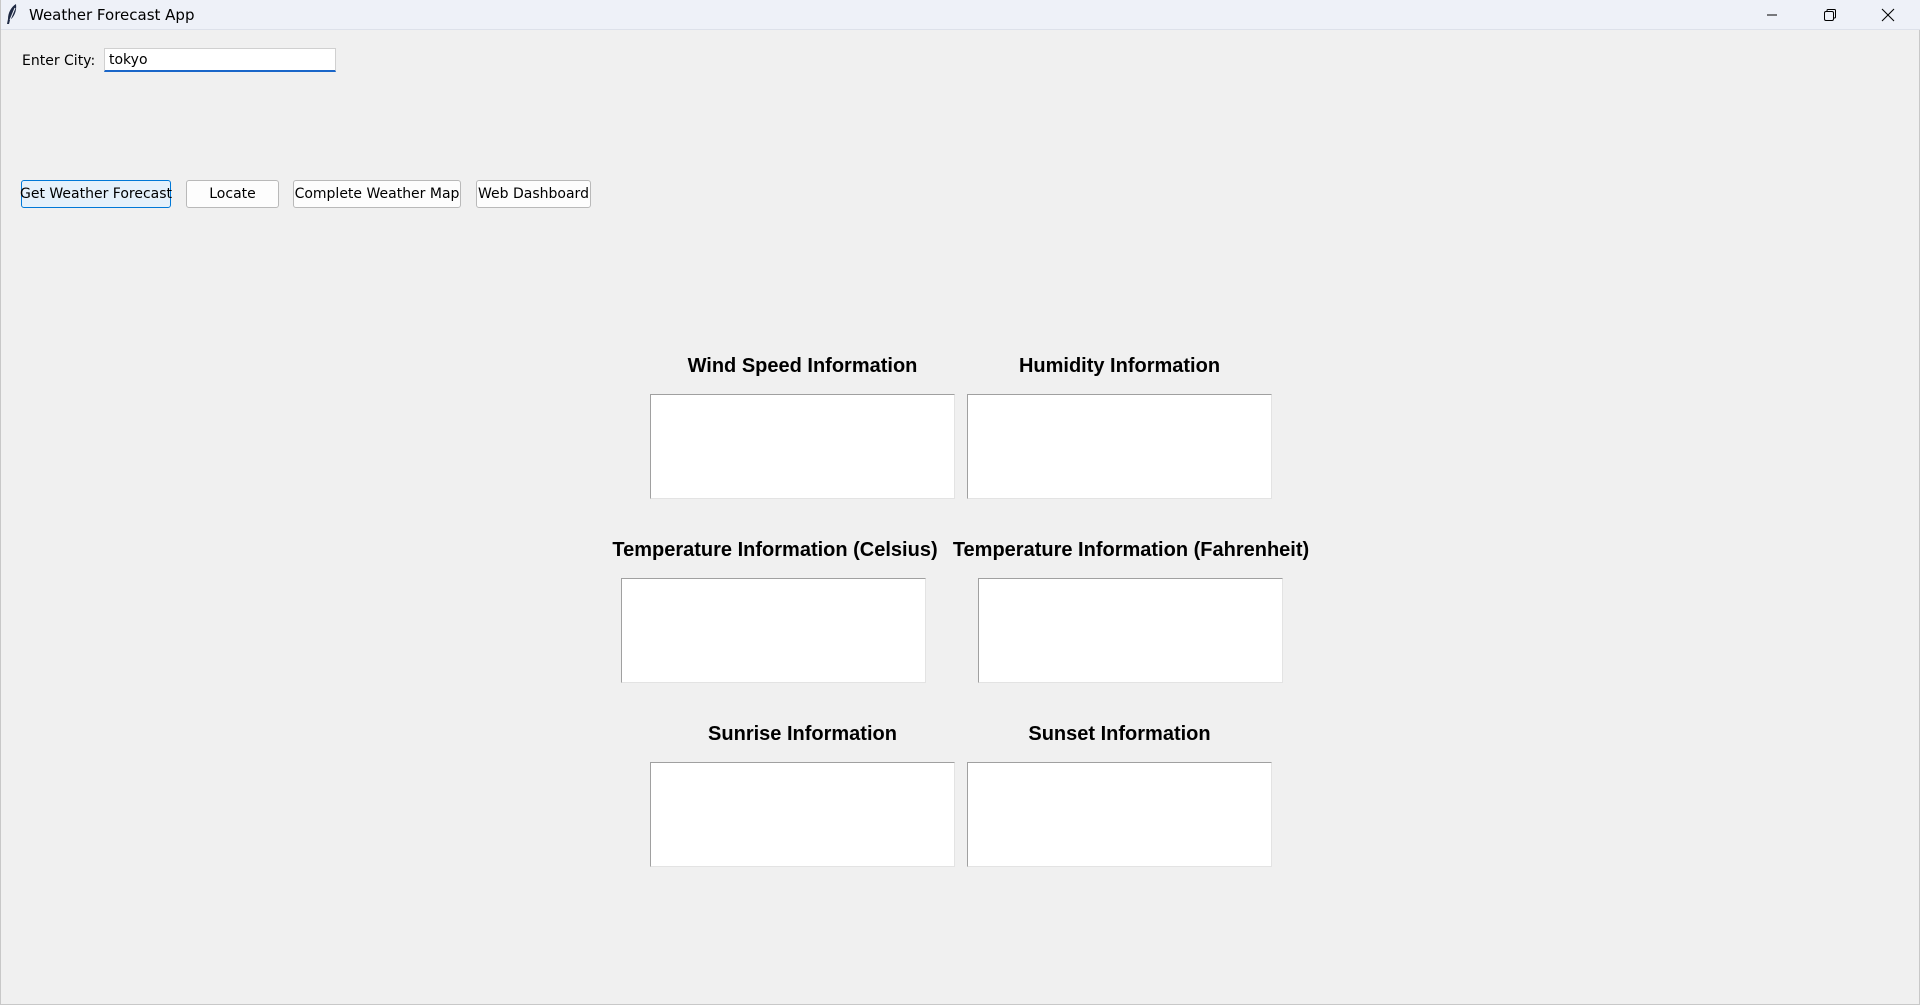  I want to click on city-input, so click(220, 60).